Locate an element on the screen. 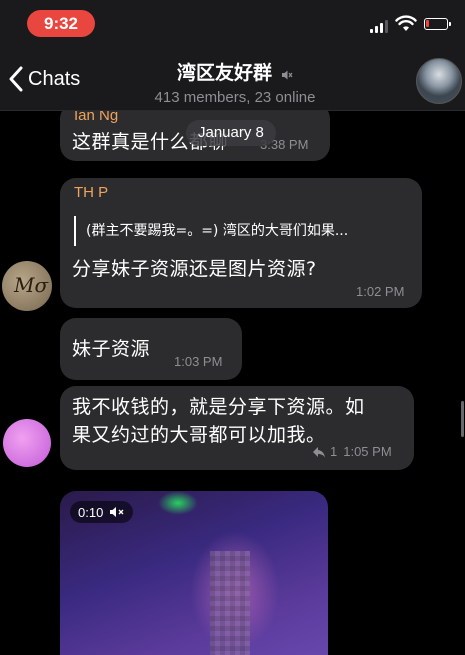 The width and height of the screenshot is (465, 655). video-duration: 0:10 is located at coordinates (91, 512).